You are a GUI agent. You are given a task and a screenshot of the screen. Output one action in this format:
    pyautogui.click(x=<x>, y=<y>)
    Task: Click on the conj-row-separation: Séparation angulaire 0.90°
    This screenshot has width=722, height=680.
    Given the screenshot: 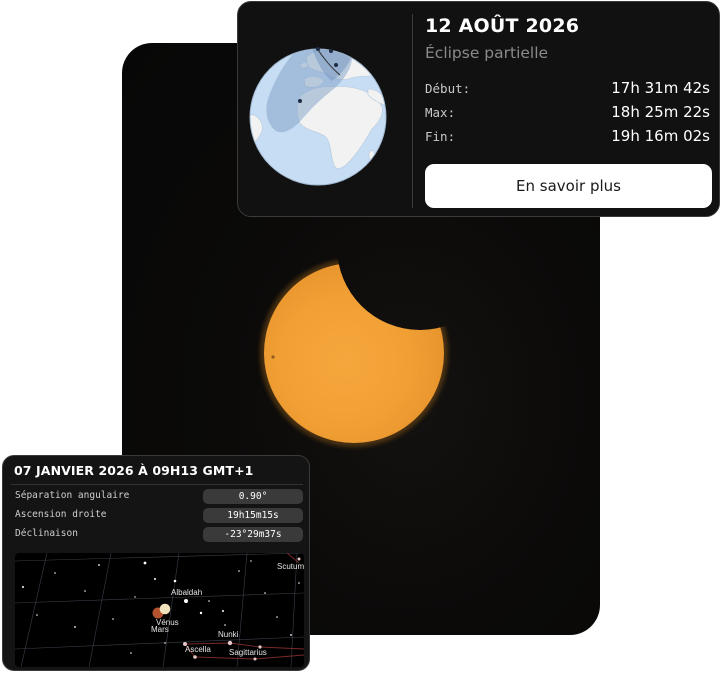 What is the action you would take?
    pyautogui.click(x=159, y=497)
    